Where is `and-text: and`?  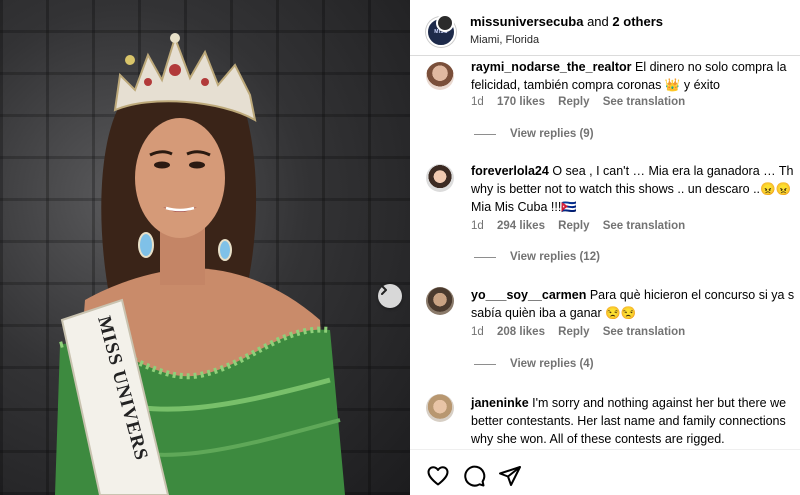
and-text: and is located at coordinates (598, 21).